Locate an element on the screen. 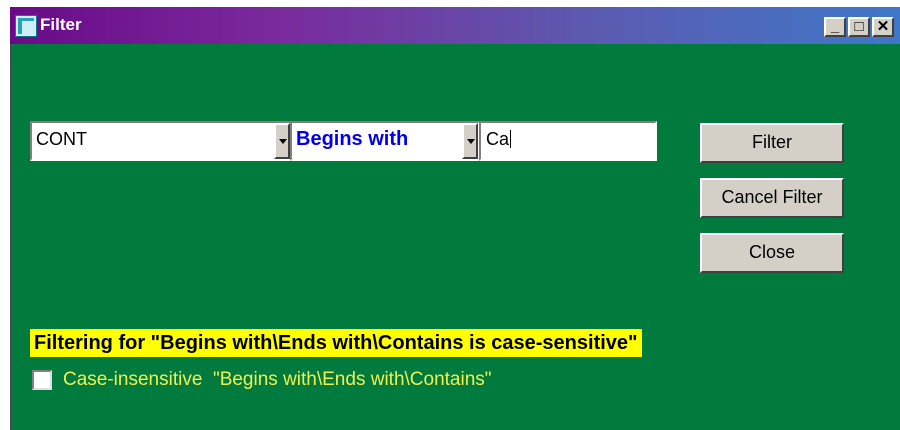 This screenshot has height=430, width=900. close-window-button: ✕ is located at coordinates (883, 27).